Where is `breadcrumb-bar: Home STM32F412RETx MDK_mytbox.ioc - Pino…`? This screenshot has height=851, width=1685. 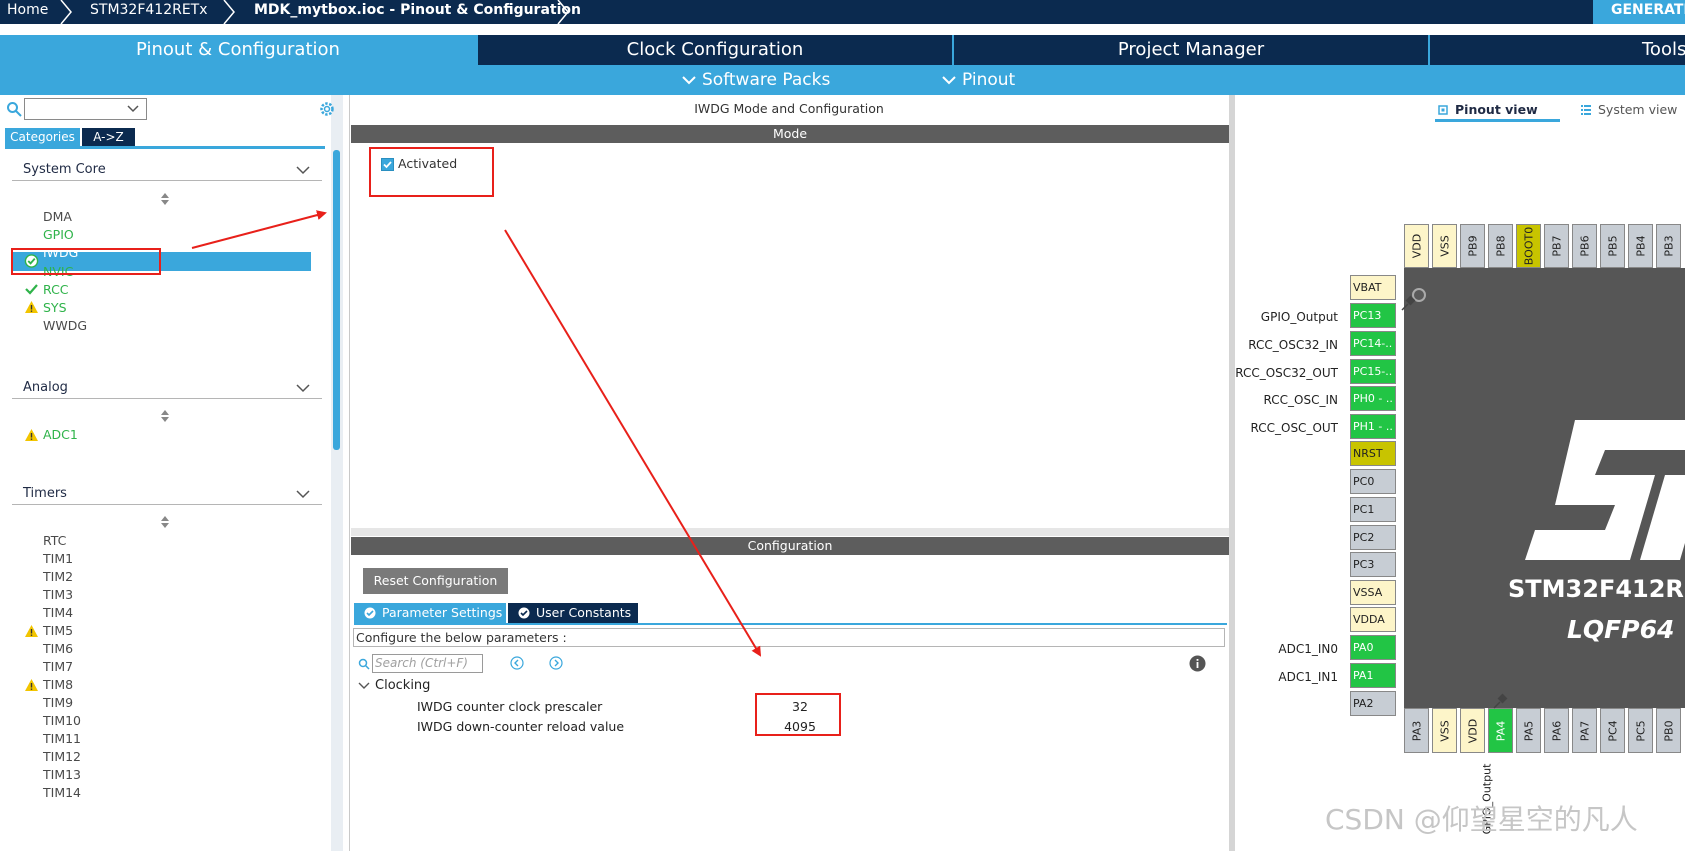 breadcrumb-bar: Home STM32F412RETx MDK_mytbox.ioc - Pino… is located at coordinates (842, 12).